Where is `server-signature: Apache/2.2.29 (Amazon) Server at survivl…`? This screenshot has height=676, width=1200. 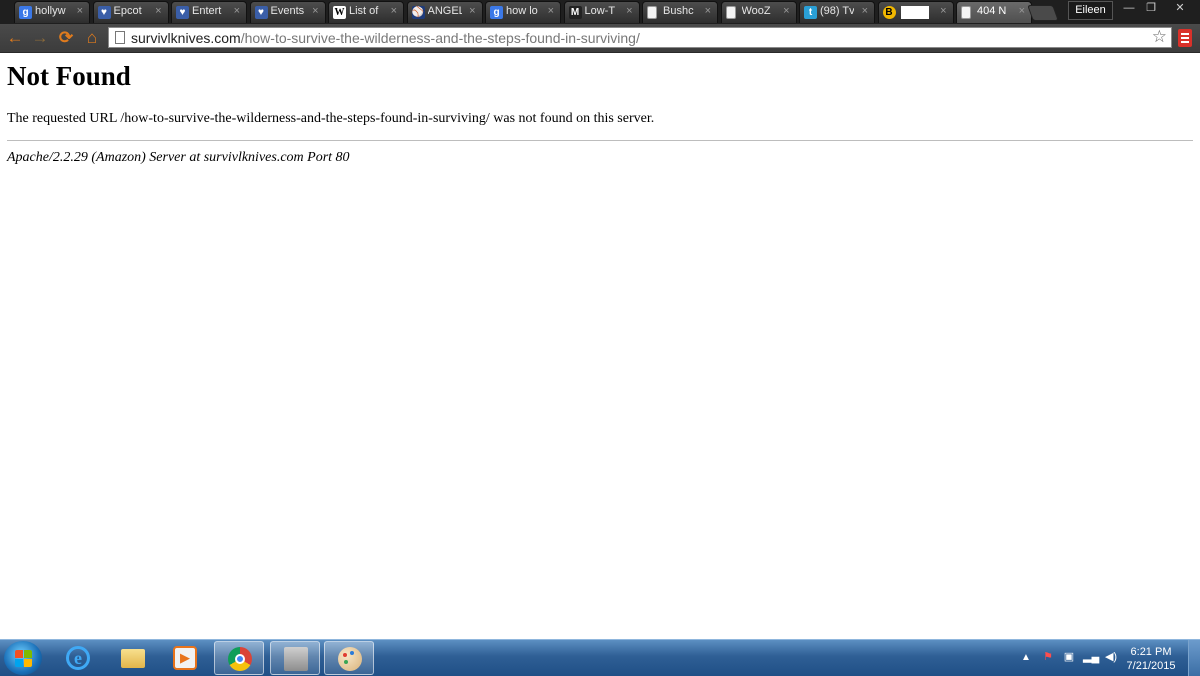 server-signature: Apache/2.2.29 (Amazon) Server at survivl… is located at coordinates (178, 157).